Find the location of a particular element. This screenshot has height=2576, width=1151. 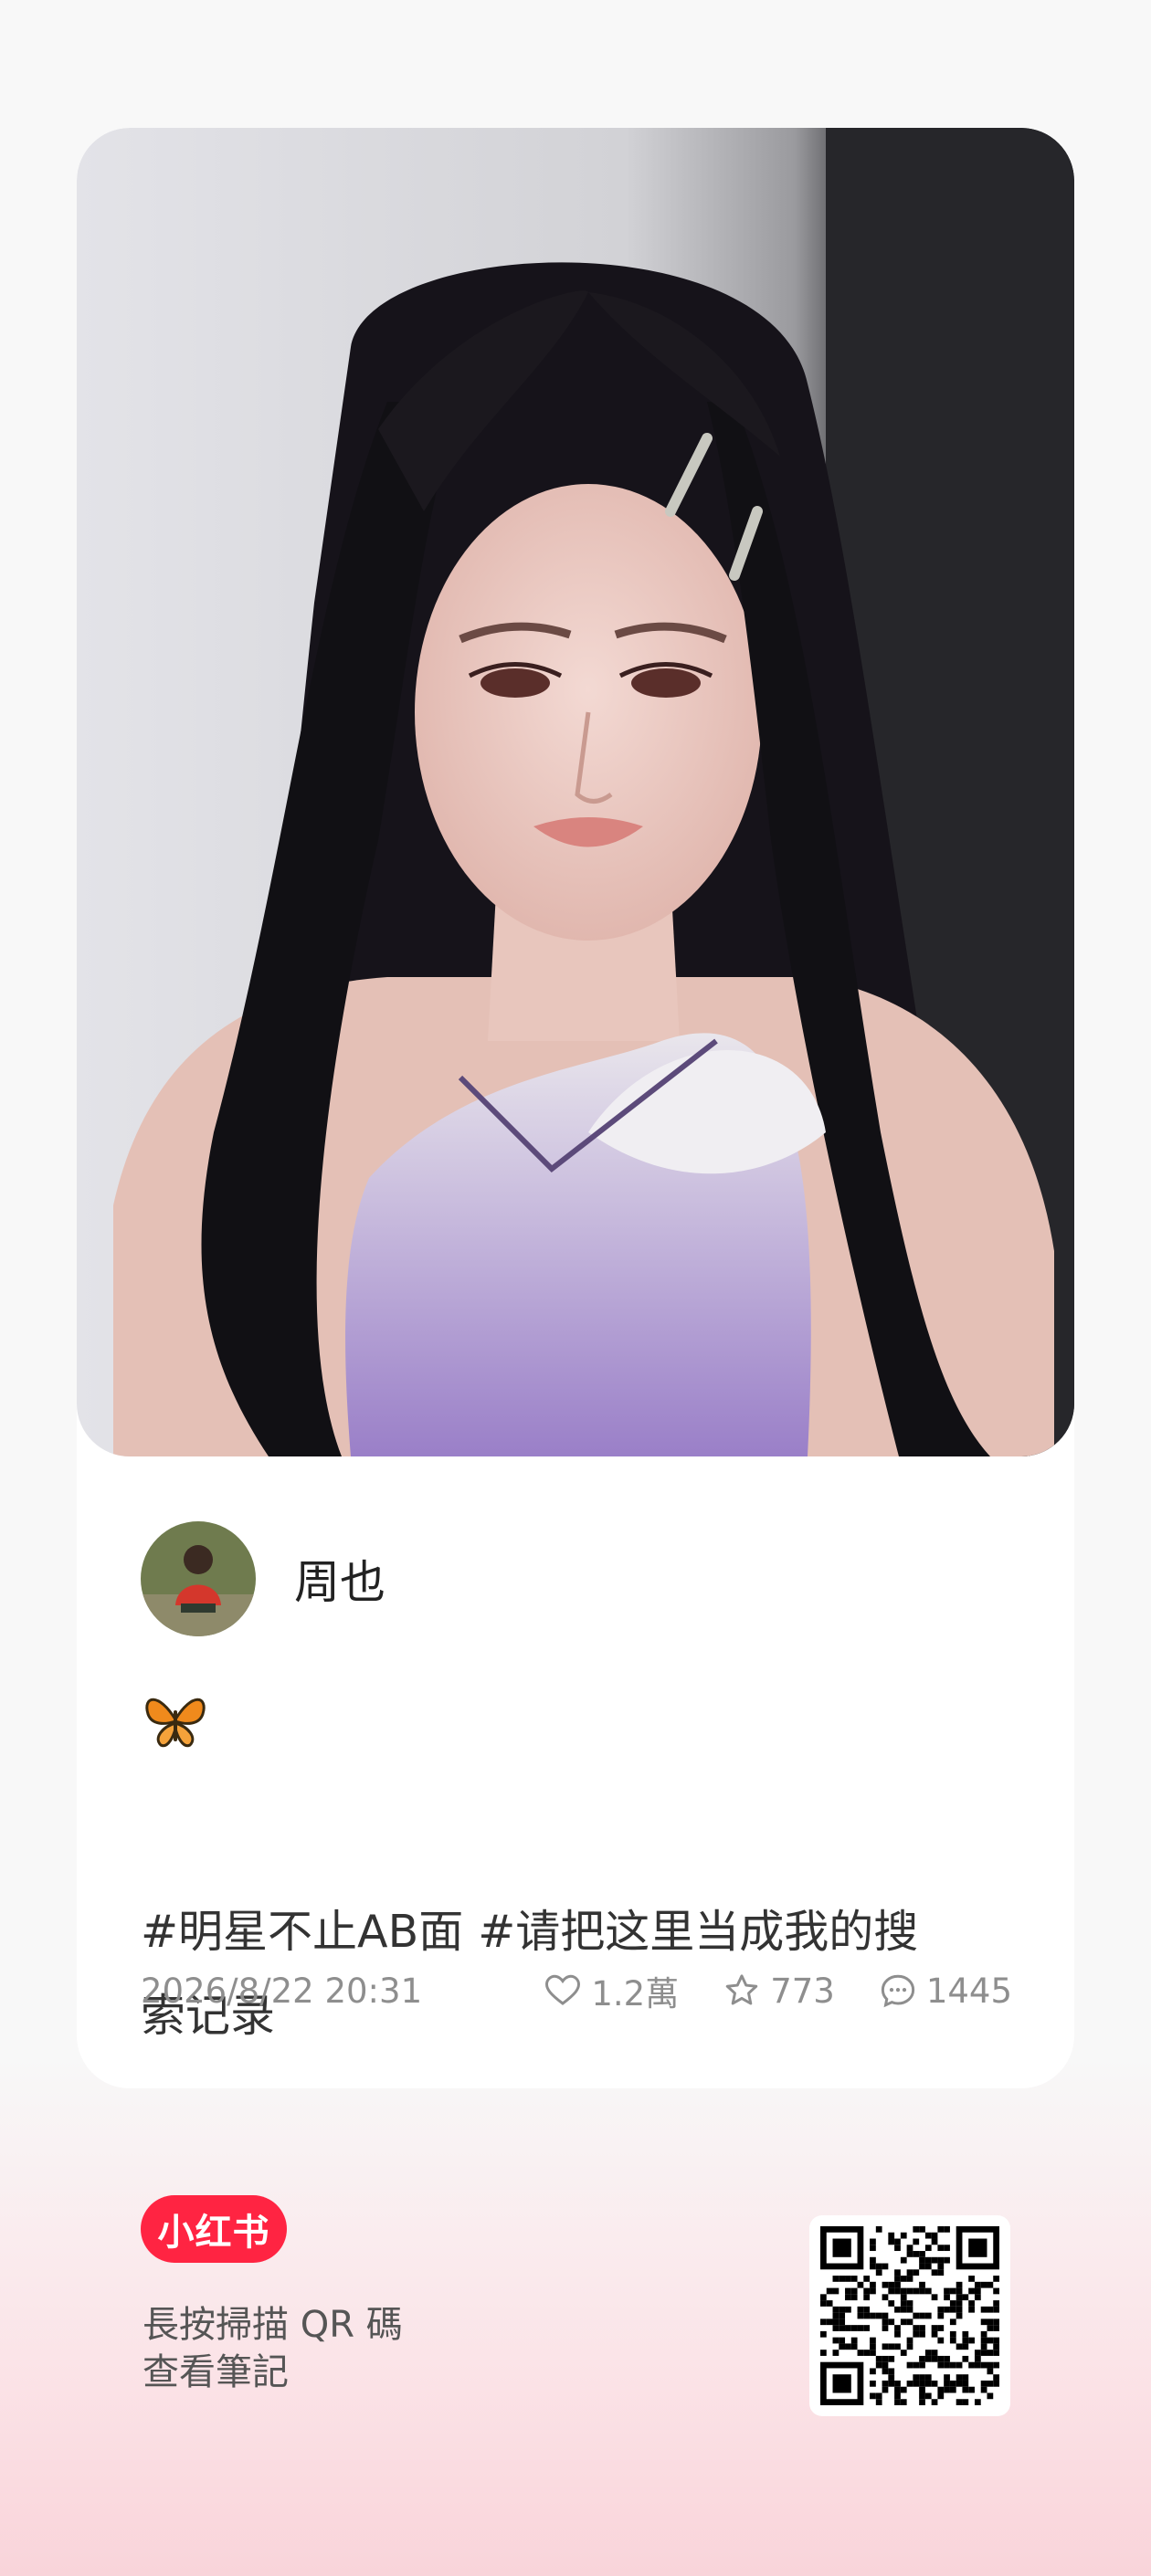

comment-count: 1445 is located at coordinates (945, 1991).